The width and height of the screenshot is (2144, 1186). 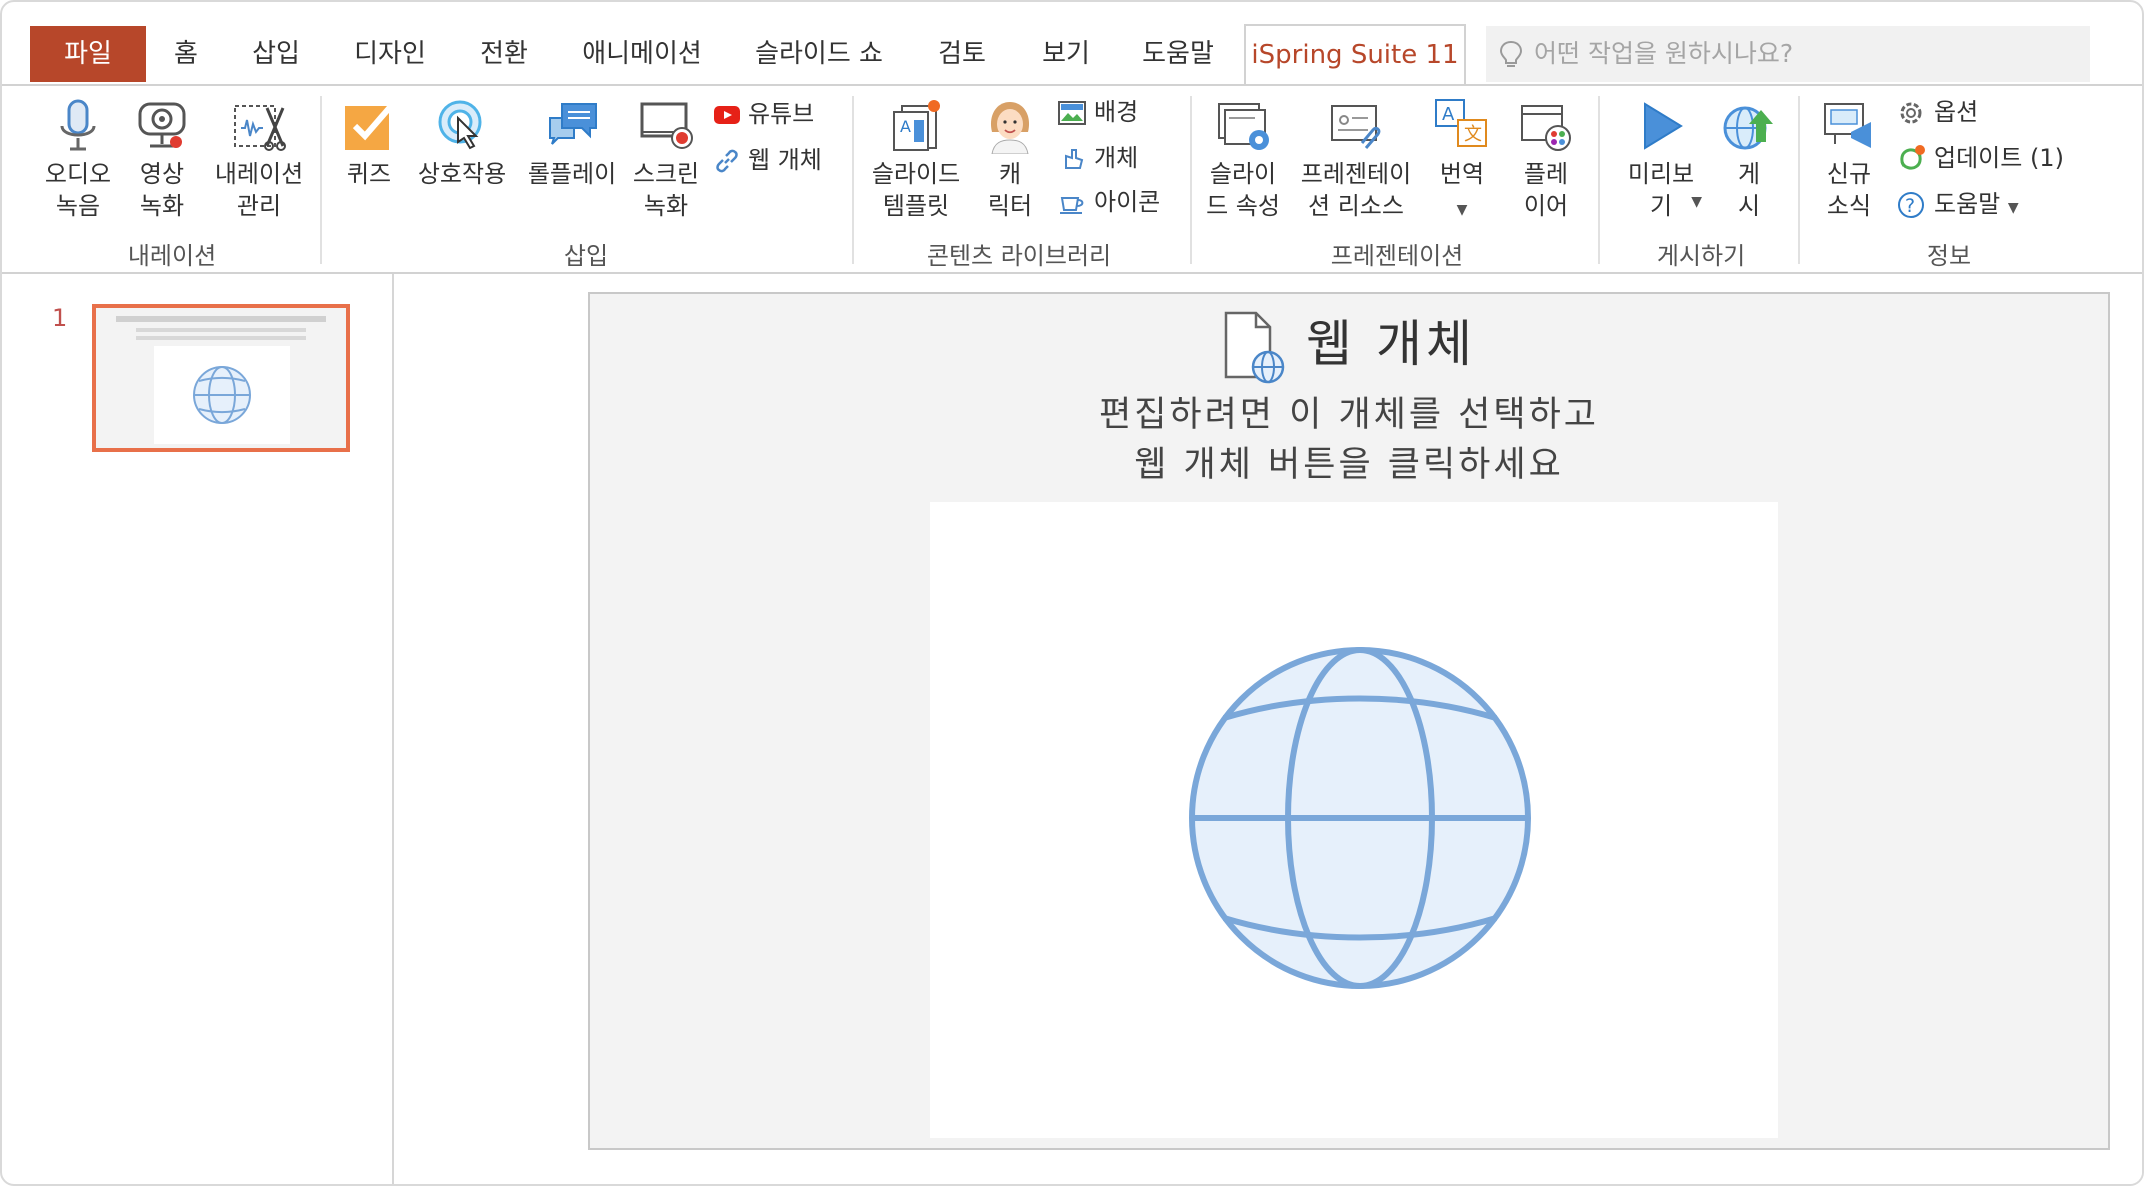 I want to click on quiz-button: 퀴즈, so click(x=369, y=144).